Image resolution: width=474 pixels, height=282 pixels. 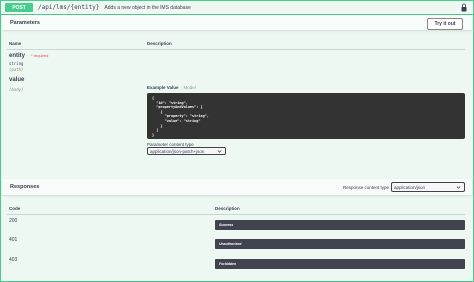 What do you see at coordinates (228, 264) in the screenshot?
I see `response-description-text: Forbidden` at bounding box center [228, 264].